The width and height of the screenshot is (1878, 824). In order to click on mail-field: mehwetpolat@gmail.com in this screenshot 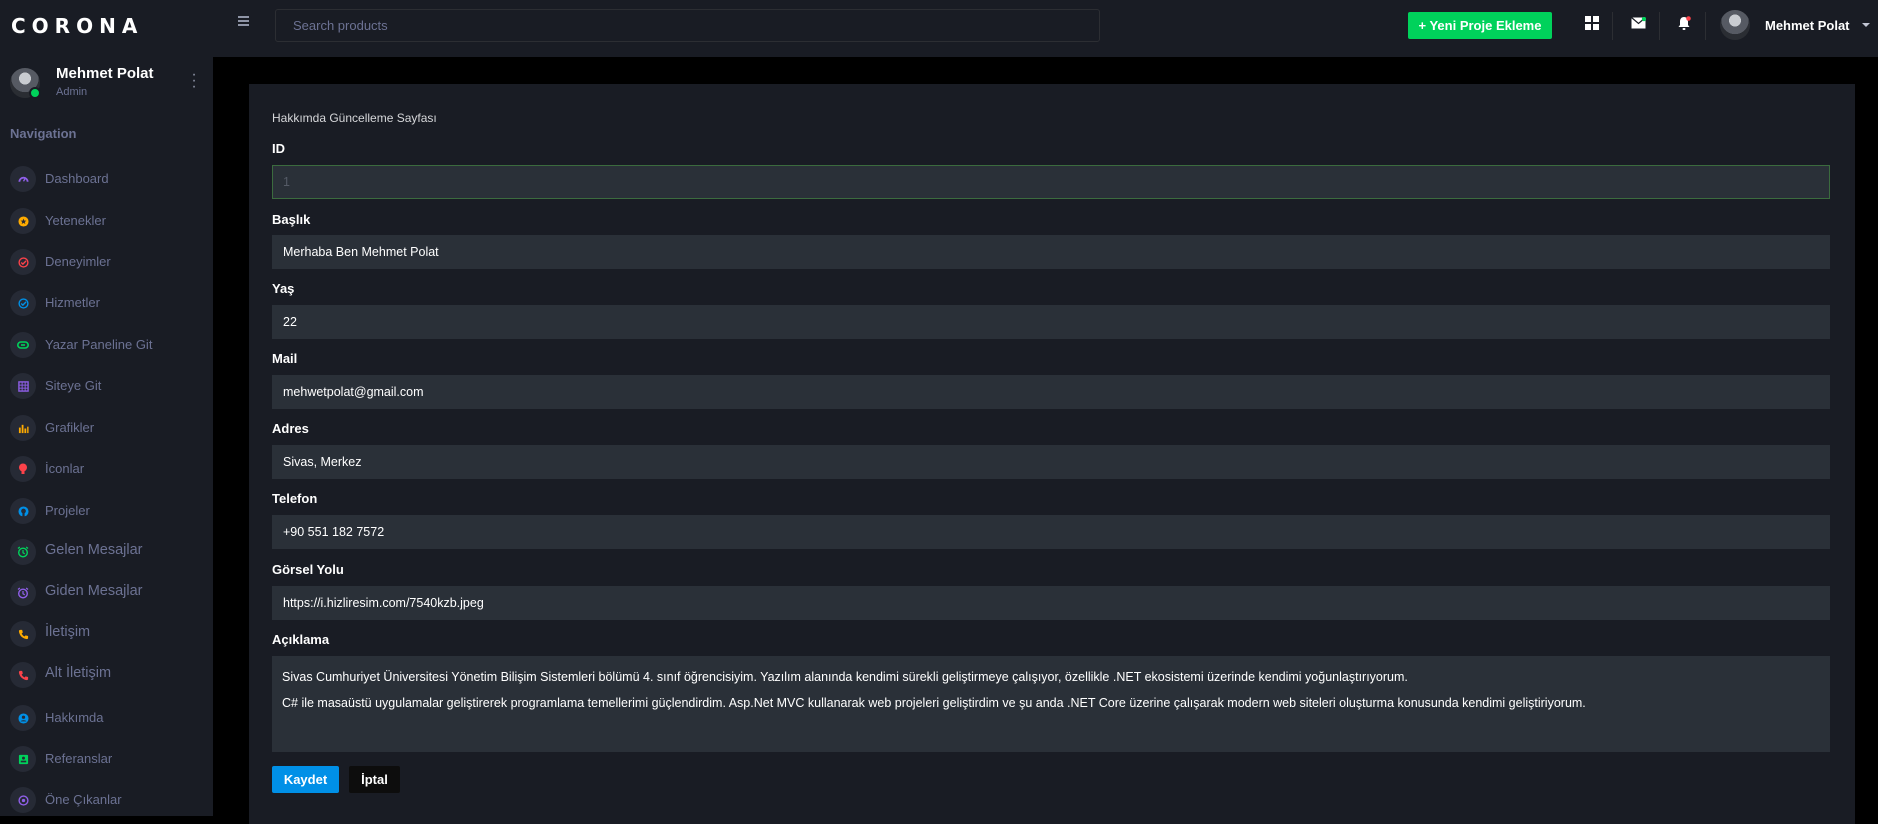, I will do `click(1051, 392)`.